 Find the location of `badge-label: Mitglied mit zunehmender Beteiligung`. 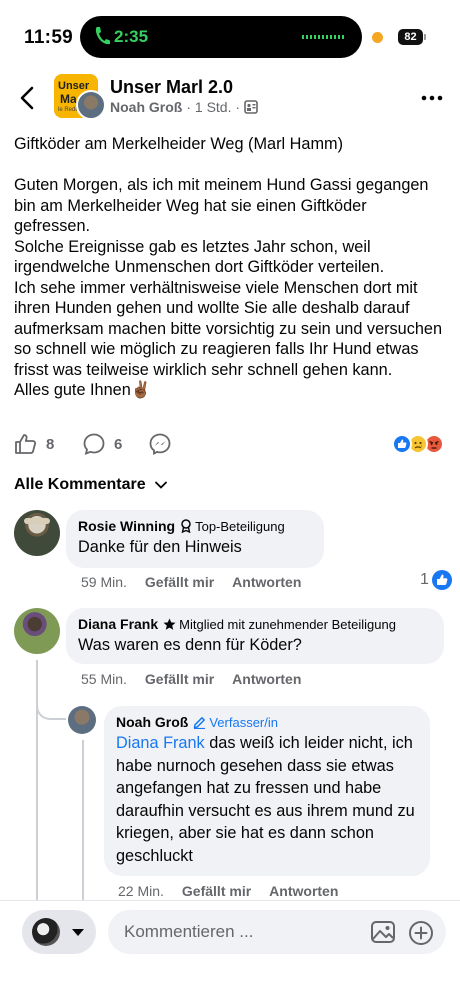

badge-label: Mitglied mit zunehmender Beteiligung is located at coordinates (287, 624).